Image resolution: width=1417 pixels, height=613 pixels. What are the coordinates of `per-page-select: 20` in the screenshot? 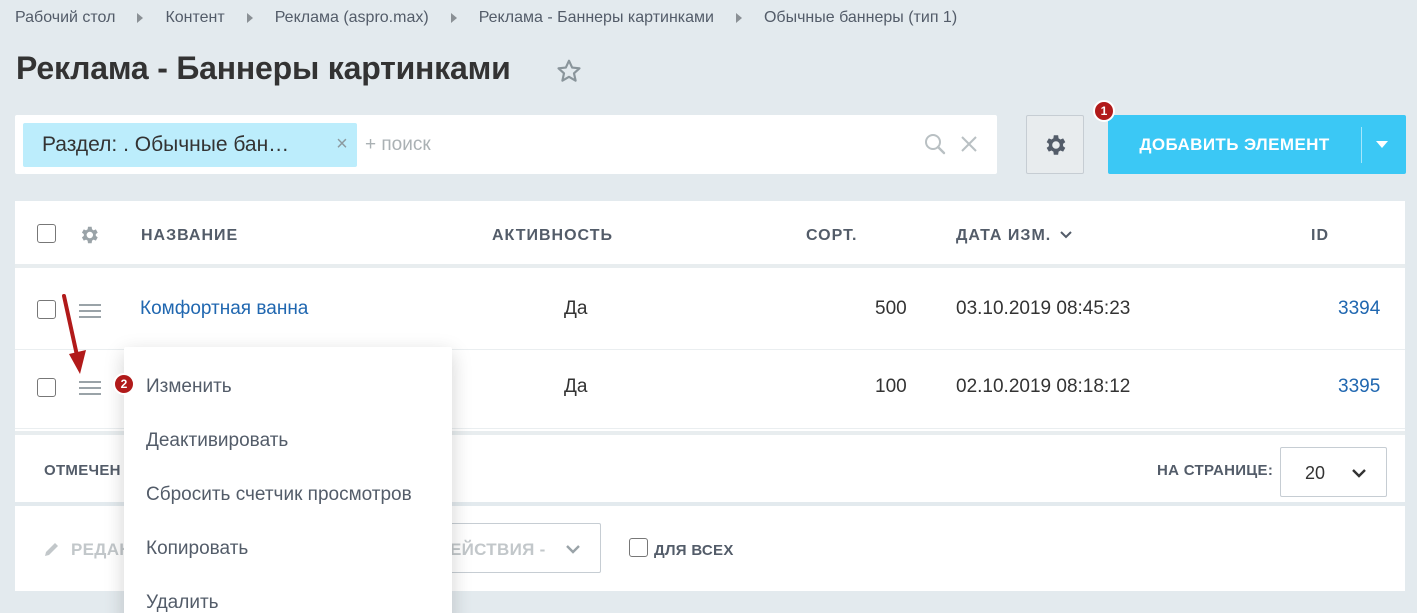 It's located at (1333, 472).